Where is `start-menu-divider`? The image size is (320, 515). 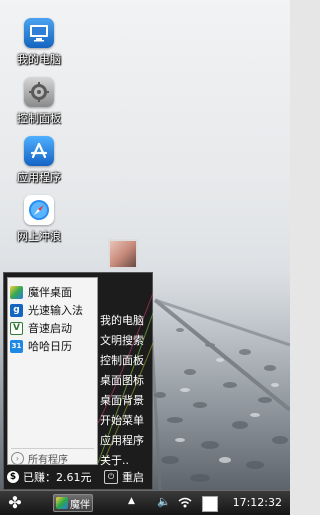 start-menu-divider is located at coordinates (52, 448).